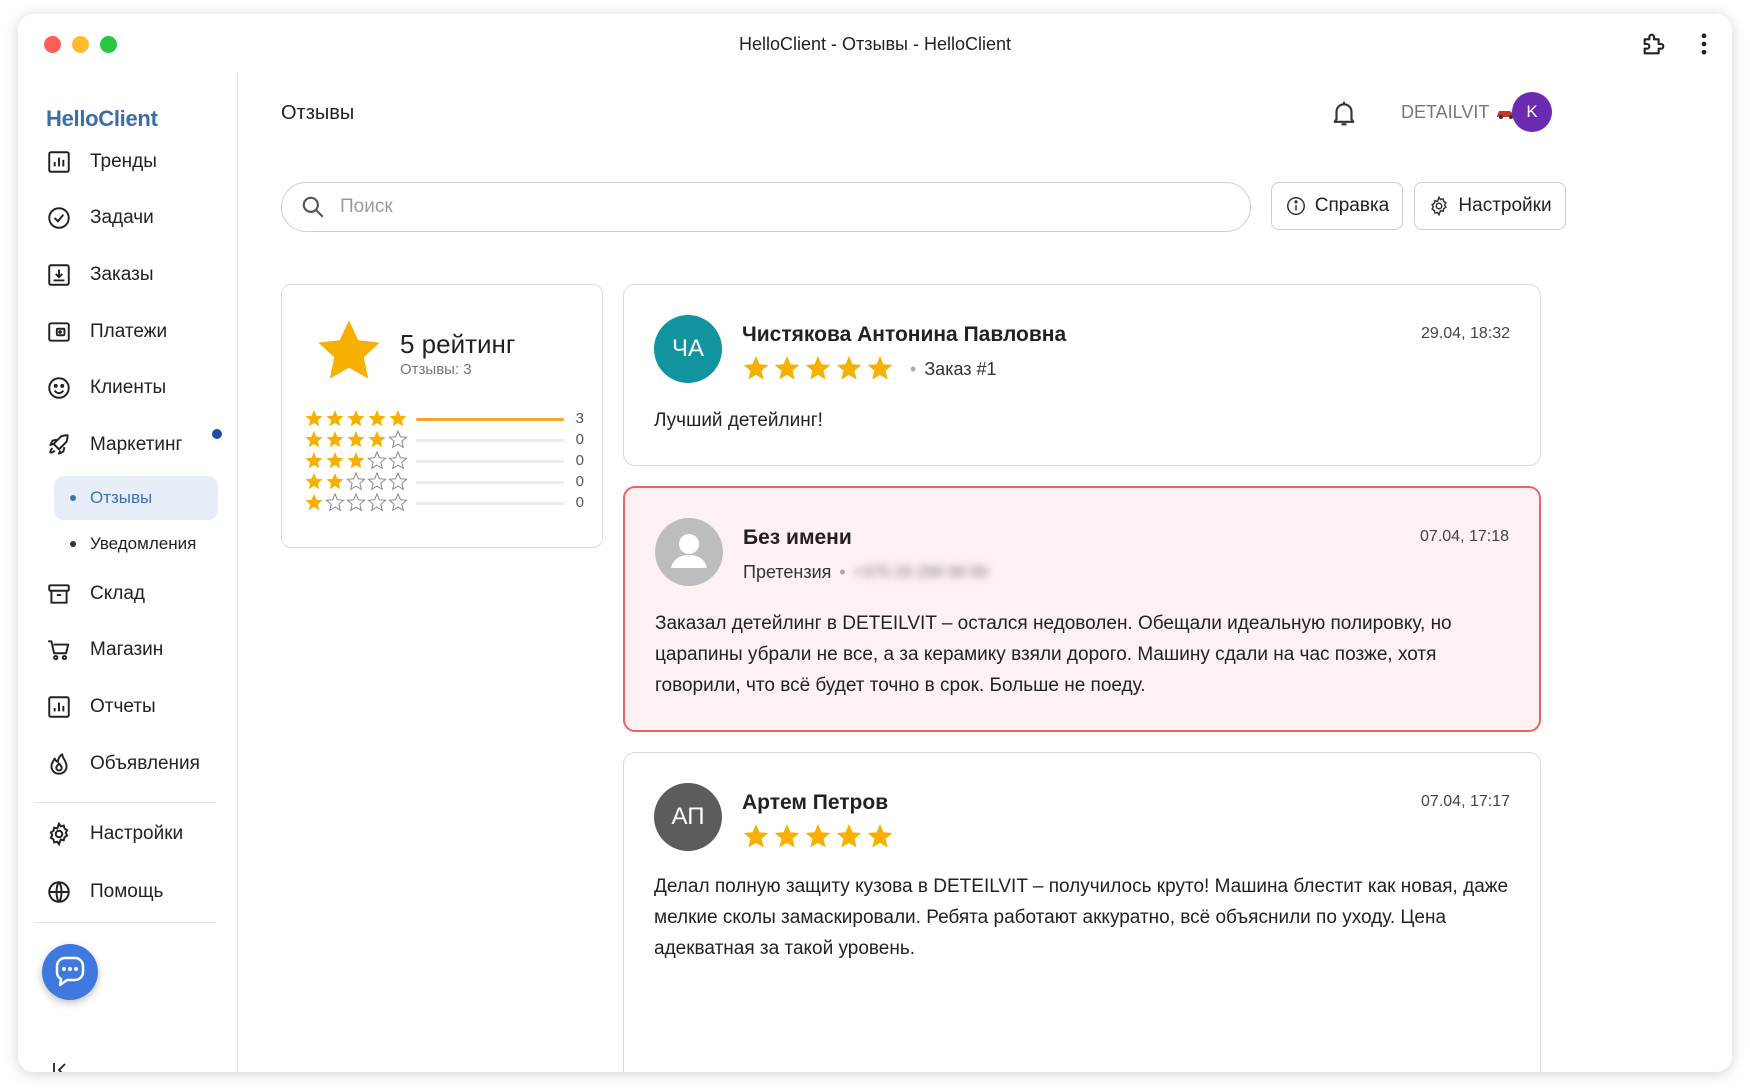 The image size is (1750, 1088). I want to click on sidebar-item-tasks: Задачи, so click(136, 218).